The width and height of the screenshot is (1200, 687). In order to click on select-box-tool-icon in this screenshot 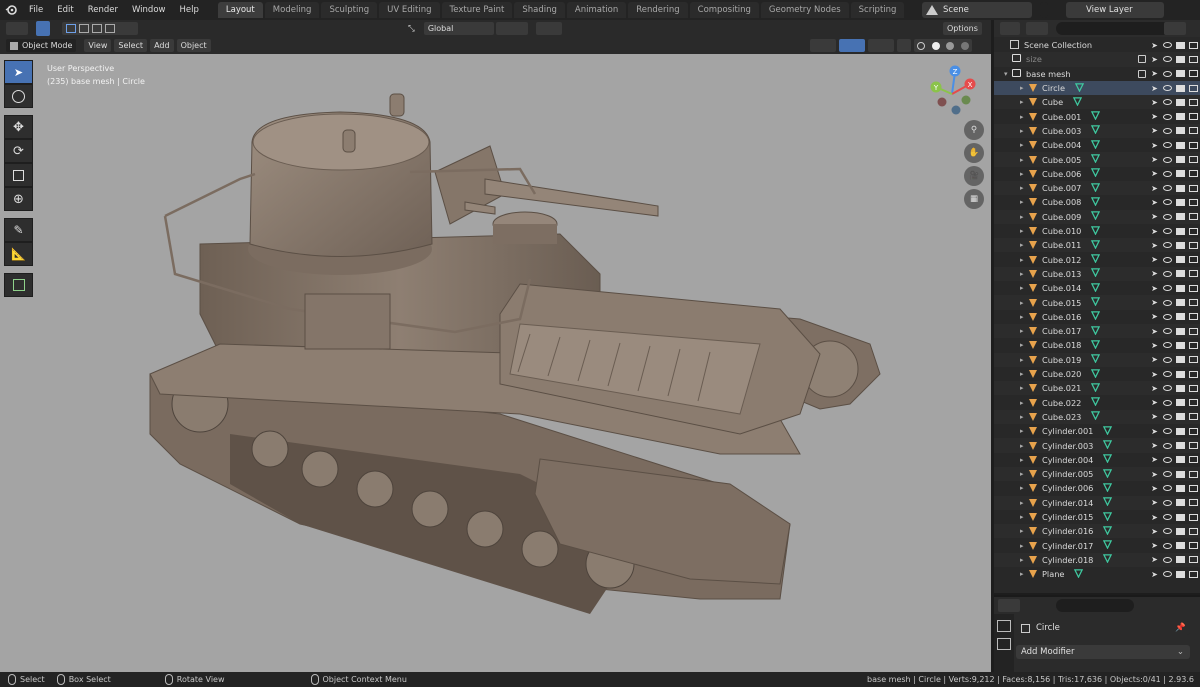, I will do `click(43, 28)`.